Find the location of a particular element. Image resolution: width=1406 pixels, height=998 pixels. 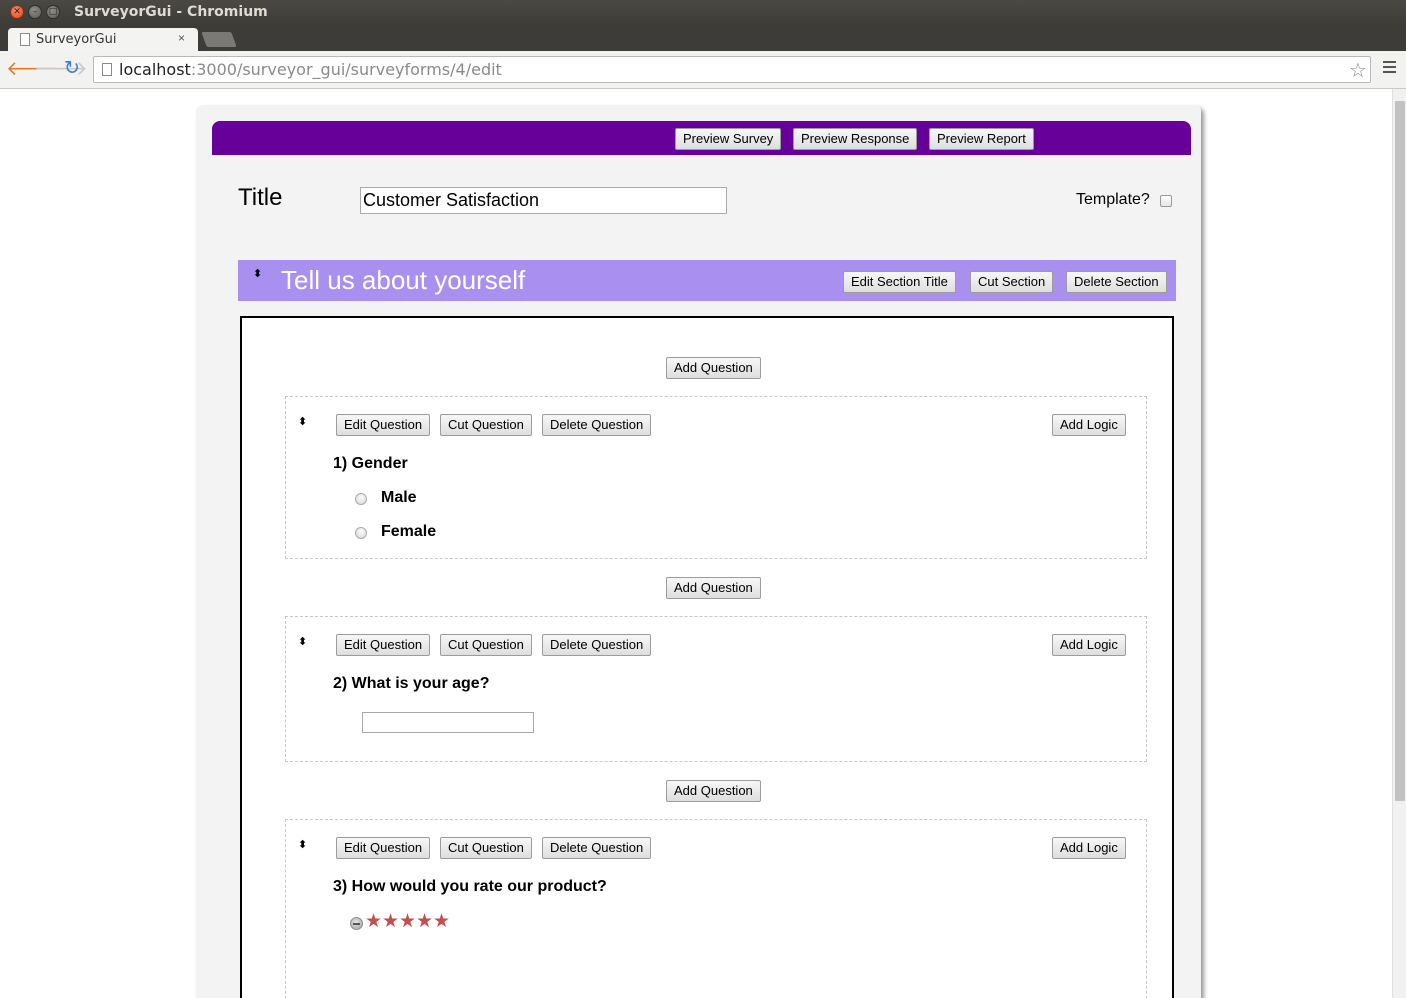

maximize-icon: □ is located at coordinates (53, 12).